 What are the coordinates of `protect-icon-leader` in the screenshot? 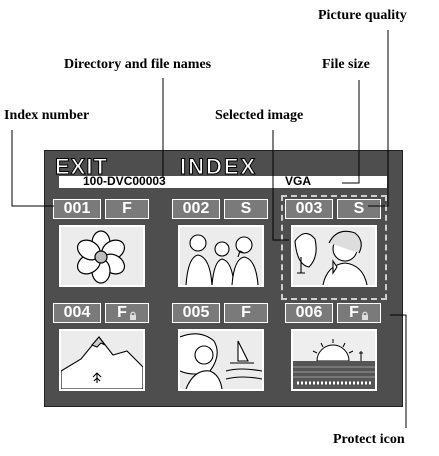 It's located at (398, 371).